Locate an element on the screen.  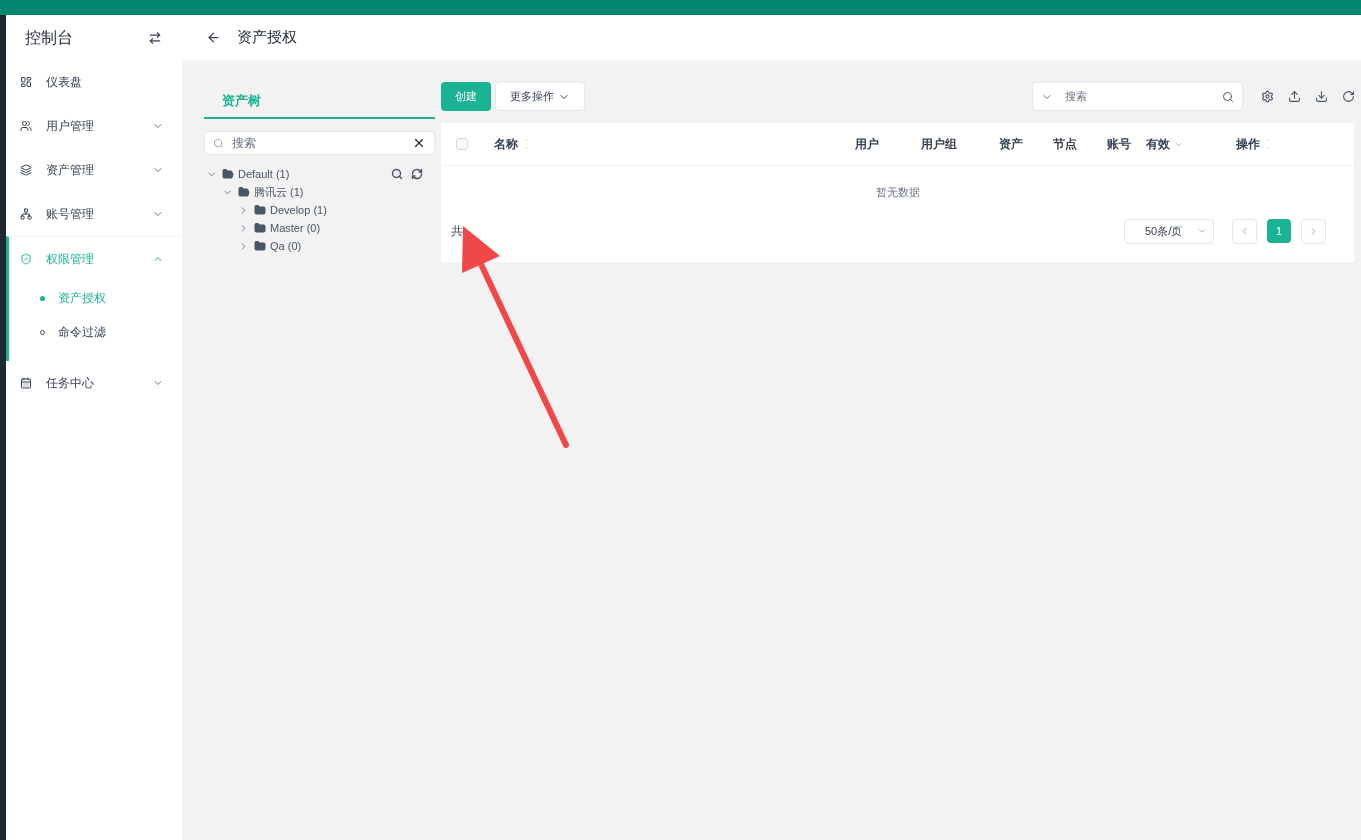
sidebar-item: 账号管理 is located at coordinates (95, 214).